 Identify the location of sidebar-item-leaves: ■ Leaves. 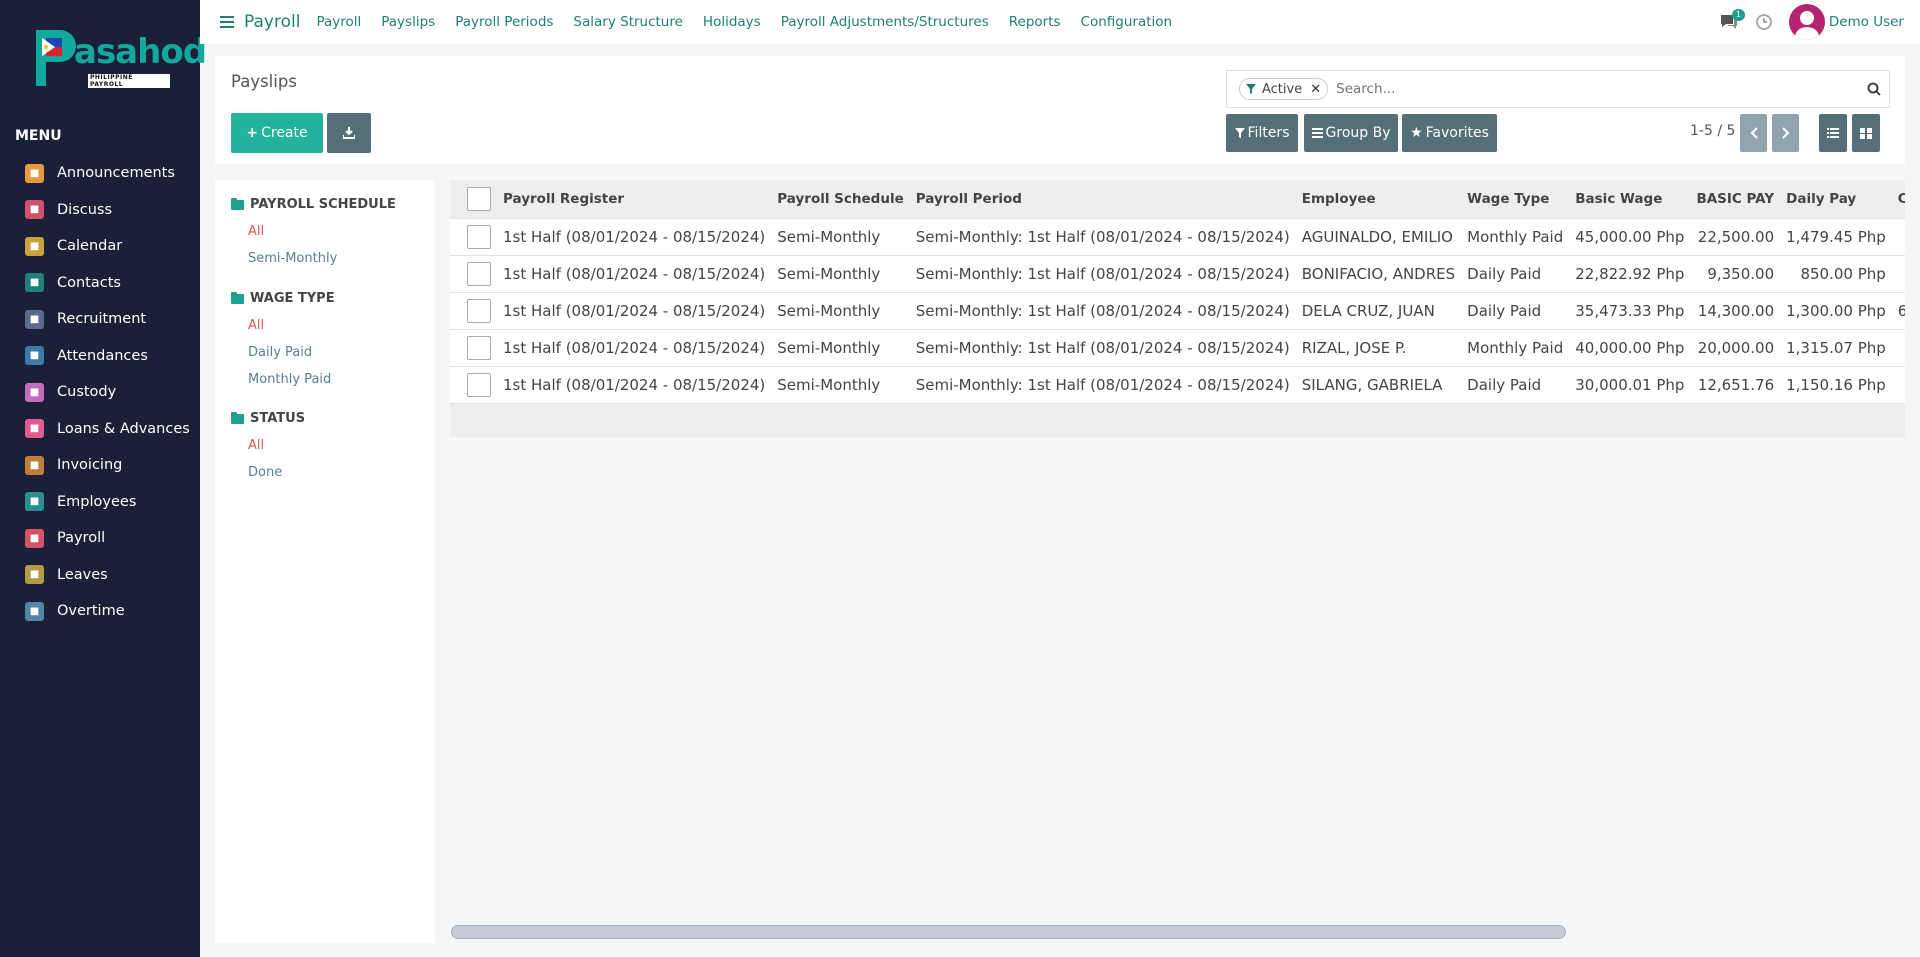
(100, 575).